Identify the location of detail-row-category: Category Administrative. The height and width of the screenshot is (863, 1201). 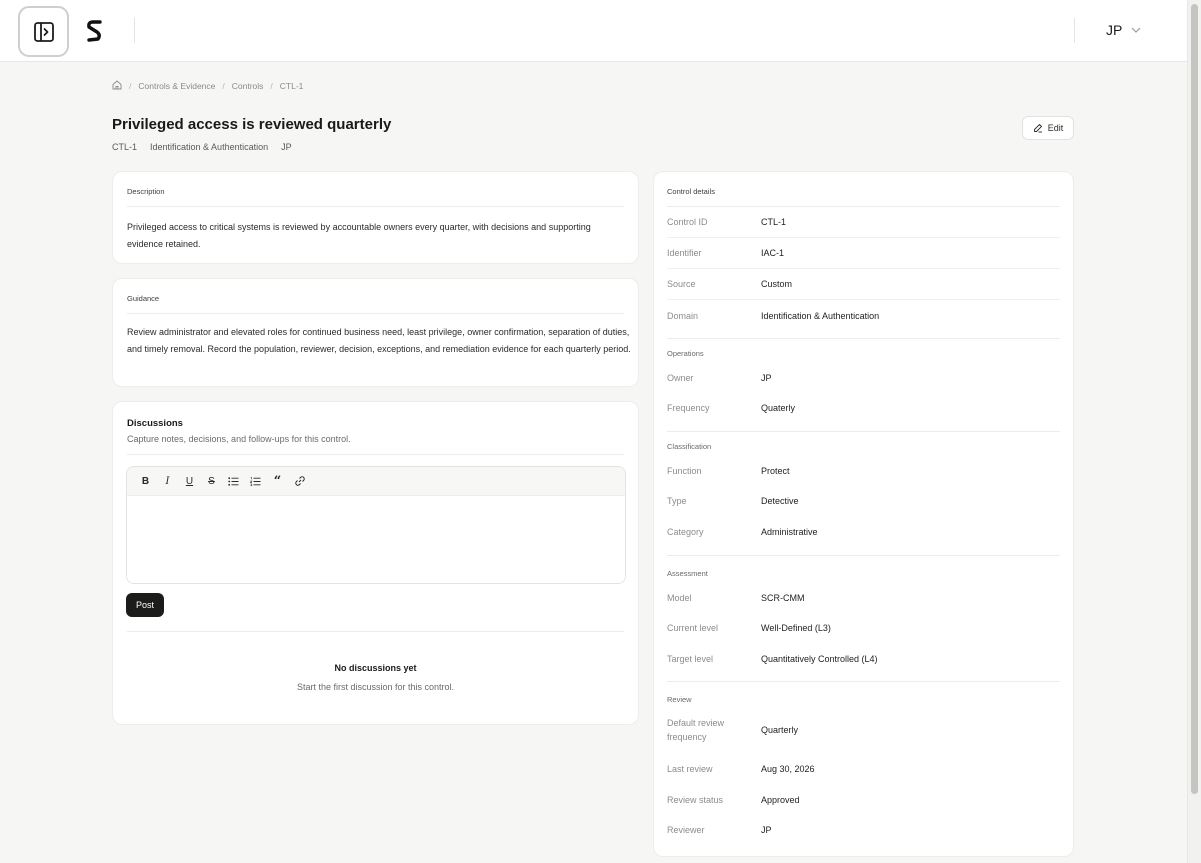
(863, 531).